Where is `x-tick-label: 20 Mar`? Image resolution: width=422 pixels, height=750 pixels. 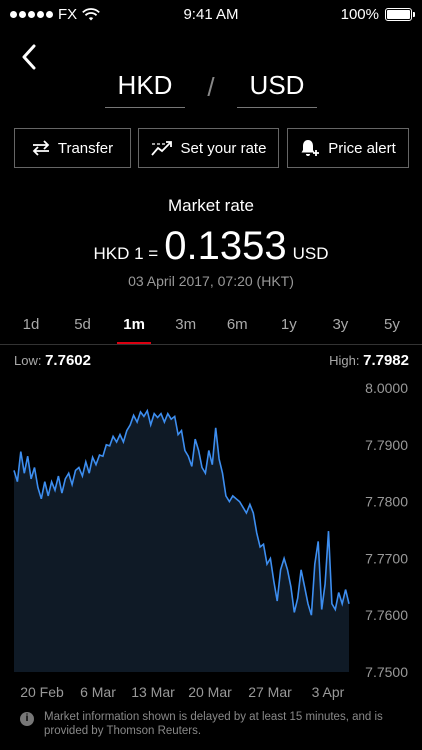
x-tick-label: 20 Mar is located at coordinates (210, 692).